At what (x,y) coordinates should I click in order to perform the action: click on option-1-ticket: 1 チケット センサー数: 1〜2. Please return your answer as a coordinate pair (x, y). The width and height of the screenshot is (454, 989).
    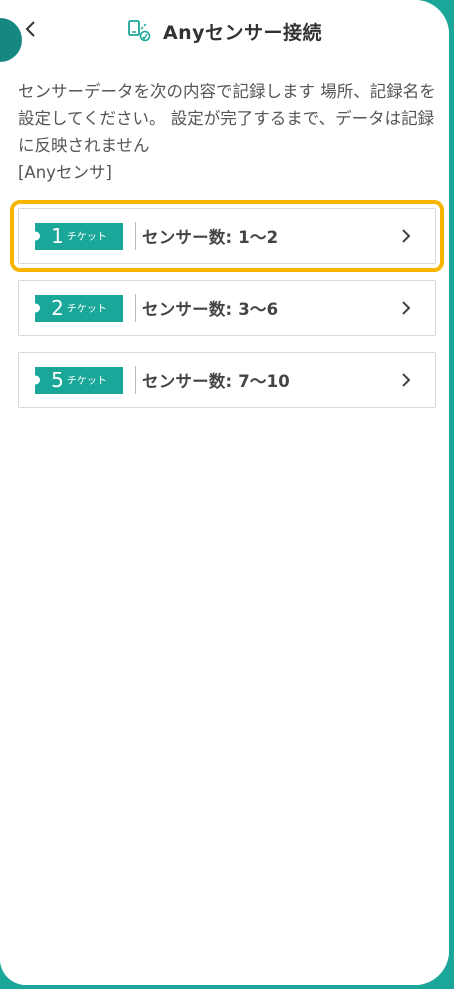
    Looking at the image, I should click on (227, 236).